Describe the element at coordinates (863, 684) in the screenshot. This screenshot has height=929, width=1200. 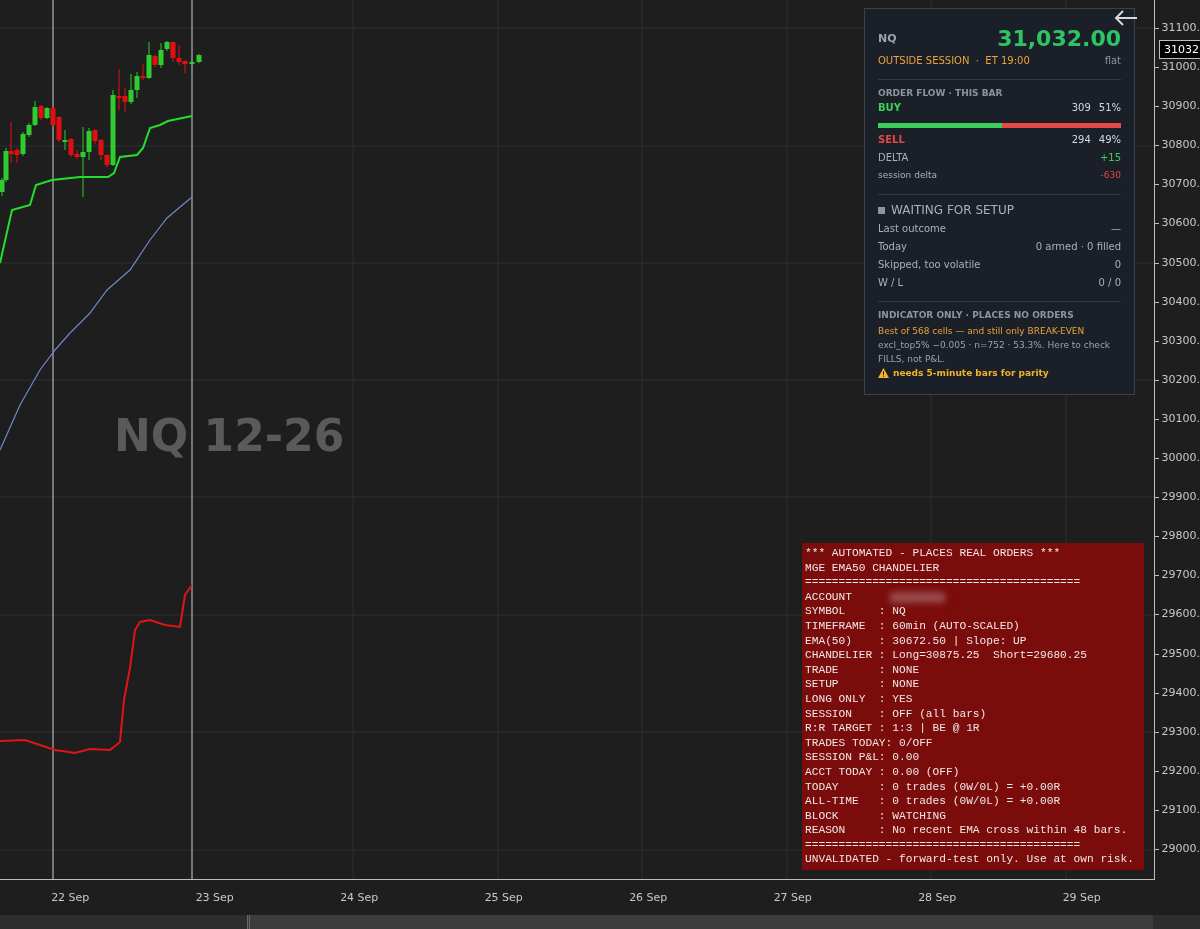
I see `status-line: SETUP : NONE` at that location.